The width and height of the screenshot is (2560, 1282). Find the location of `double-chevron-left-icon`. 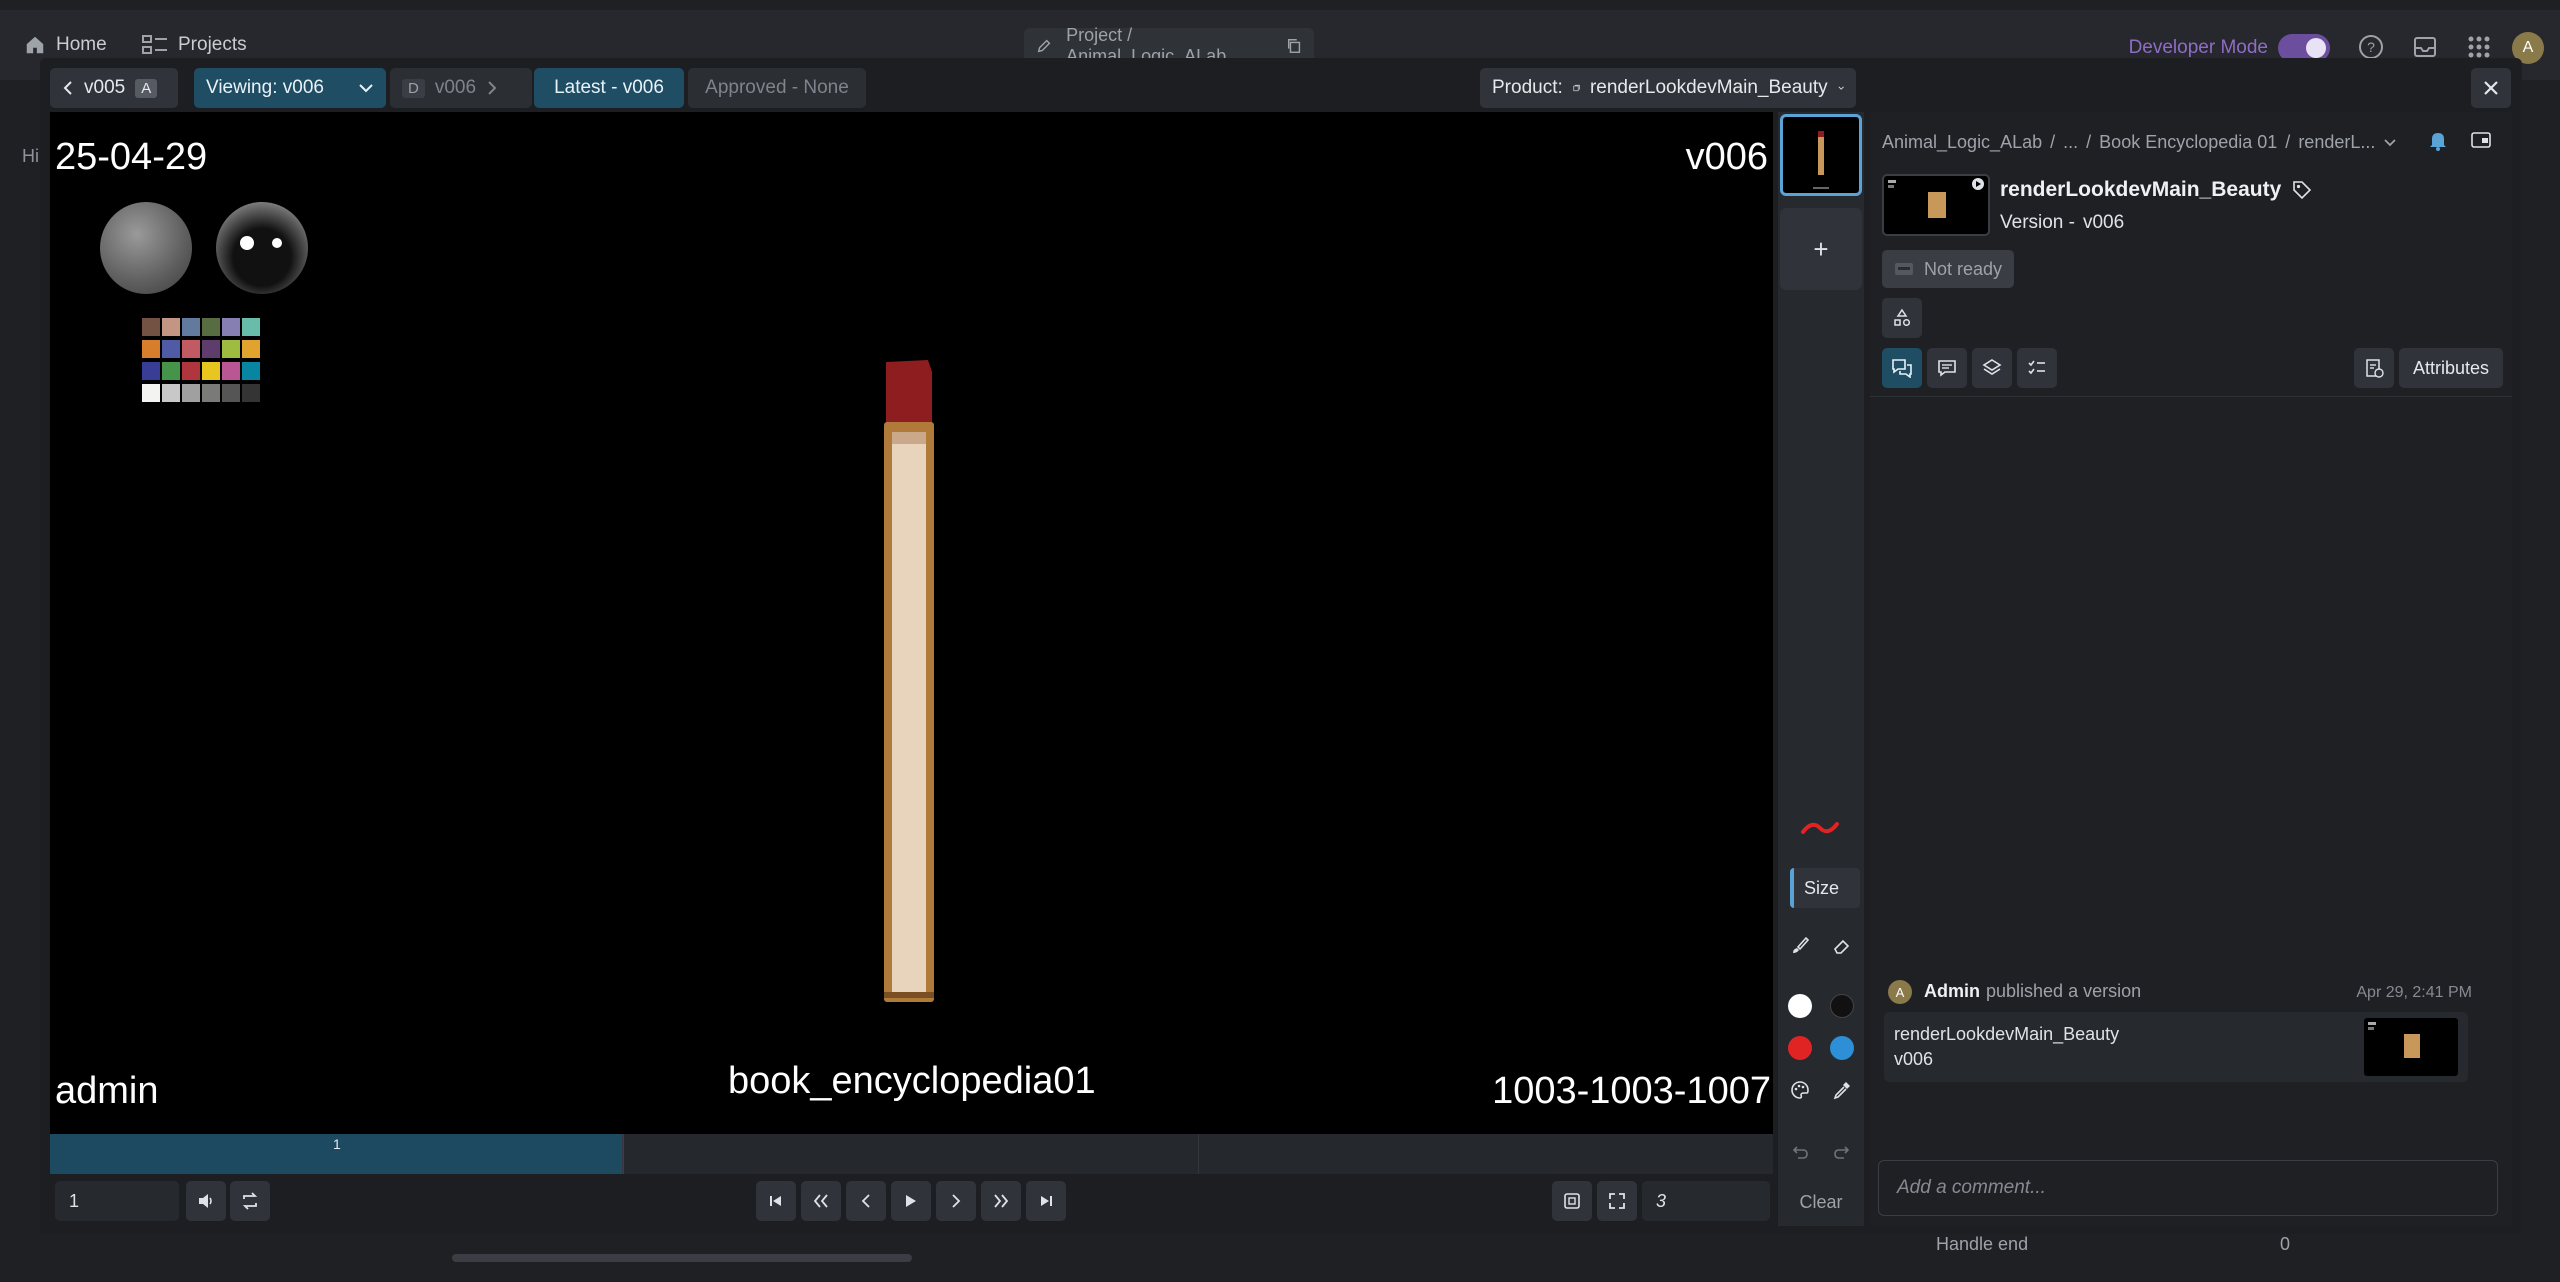

double-chevron-left-icon is located at coordinates (820, 1201).